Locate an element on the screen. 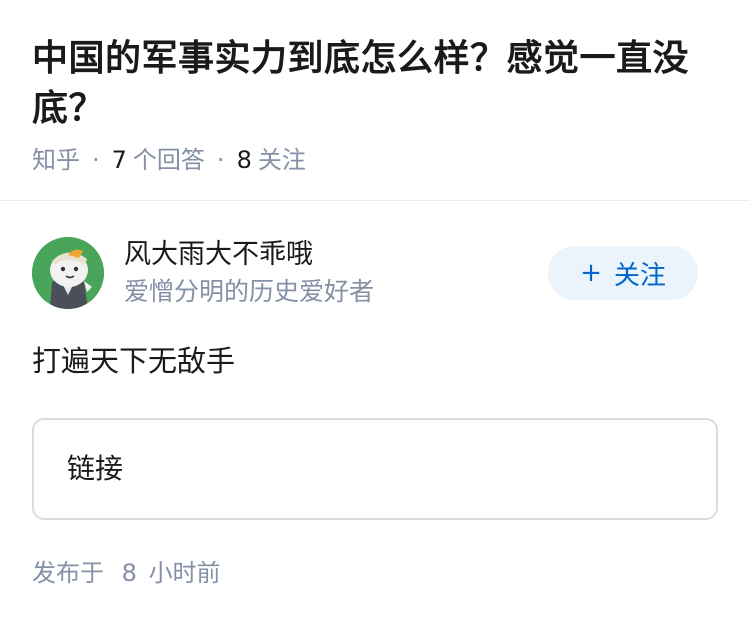 The height and width of the screenshot is (624, 750). follow-button: + 关注 is located at coordinates (623, 273).